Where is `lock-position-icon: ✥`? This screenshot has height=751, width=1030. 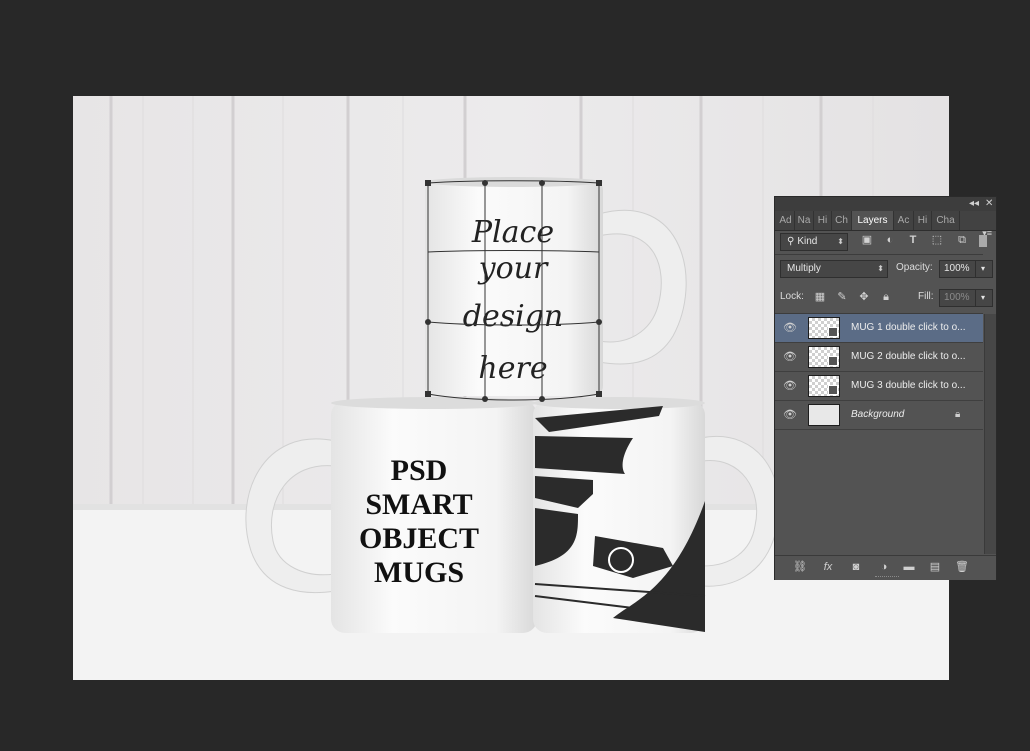 lock-position-icon: ✥ is located at coordinates (864, 297).